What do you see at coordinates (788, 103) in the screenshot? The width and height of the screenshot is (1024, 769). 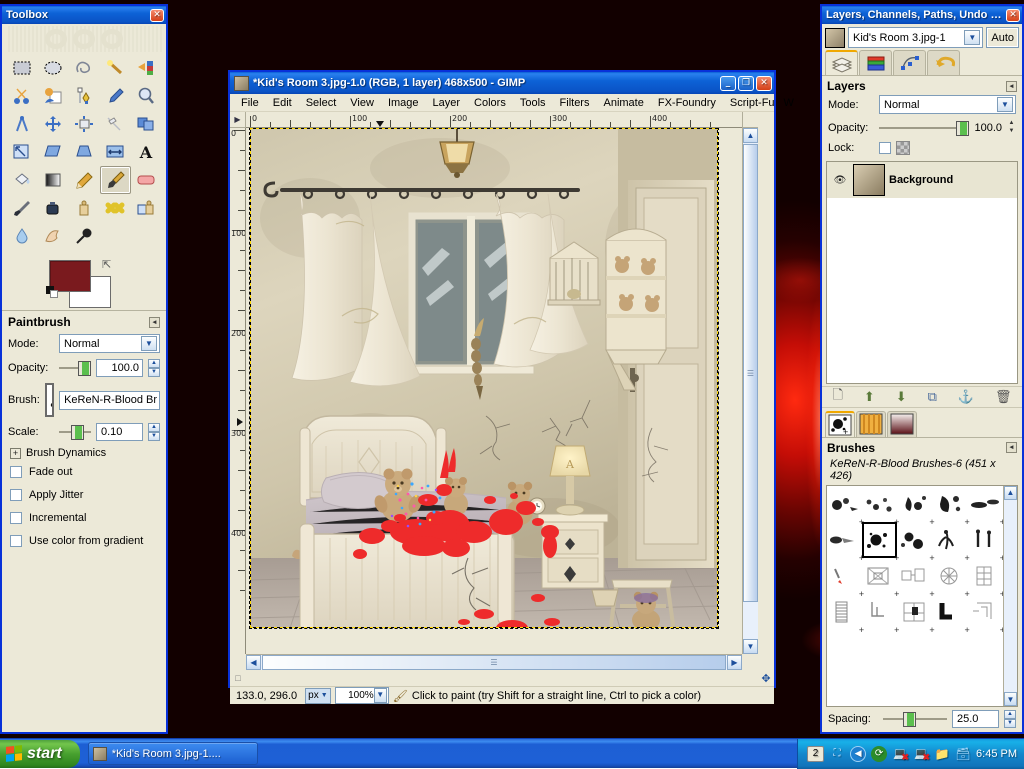 I see `menu-windows: W` at bounding box center [788, 103].